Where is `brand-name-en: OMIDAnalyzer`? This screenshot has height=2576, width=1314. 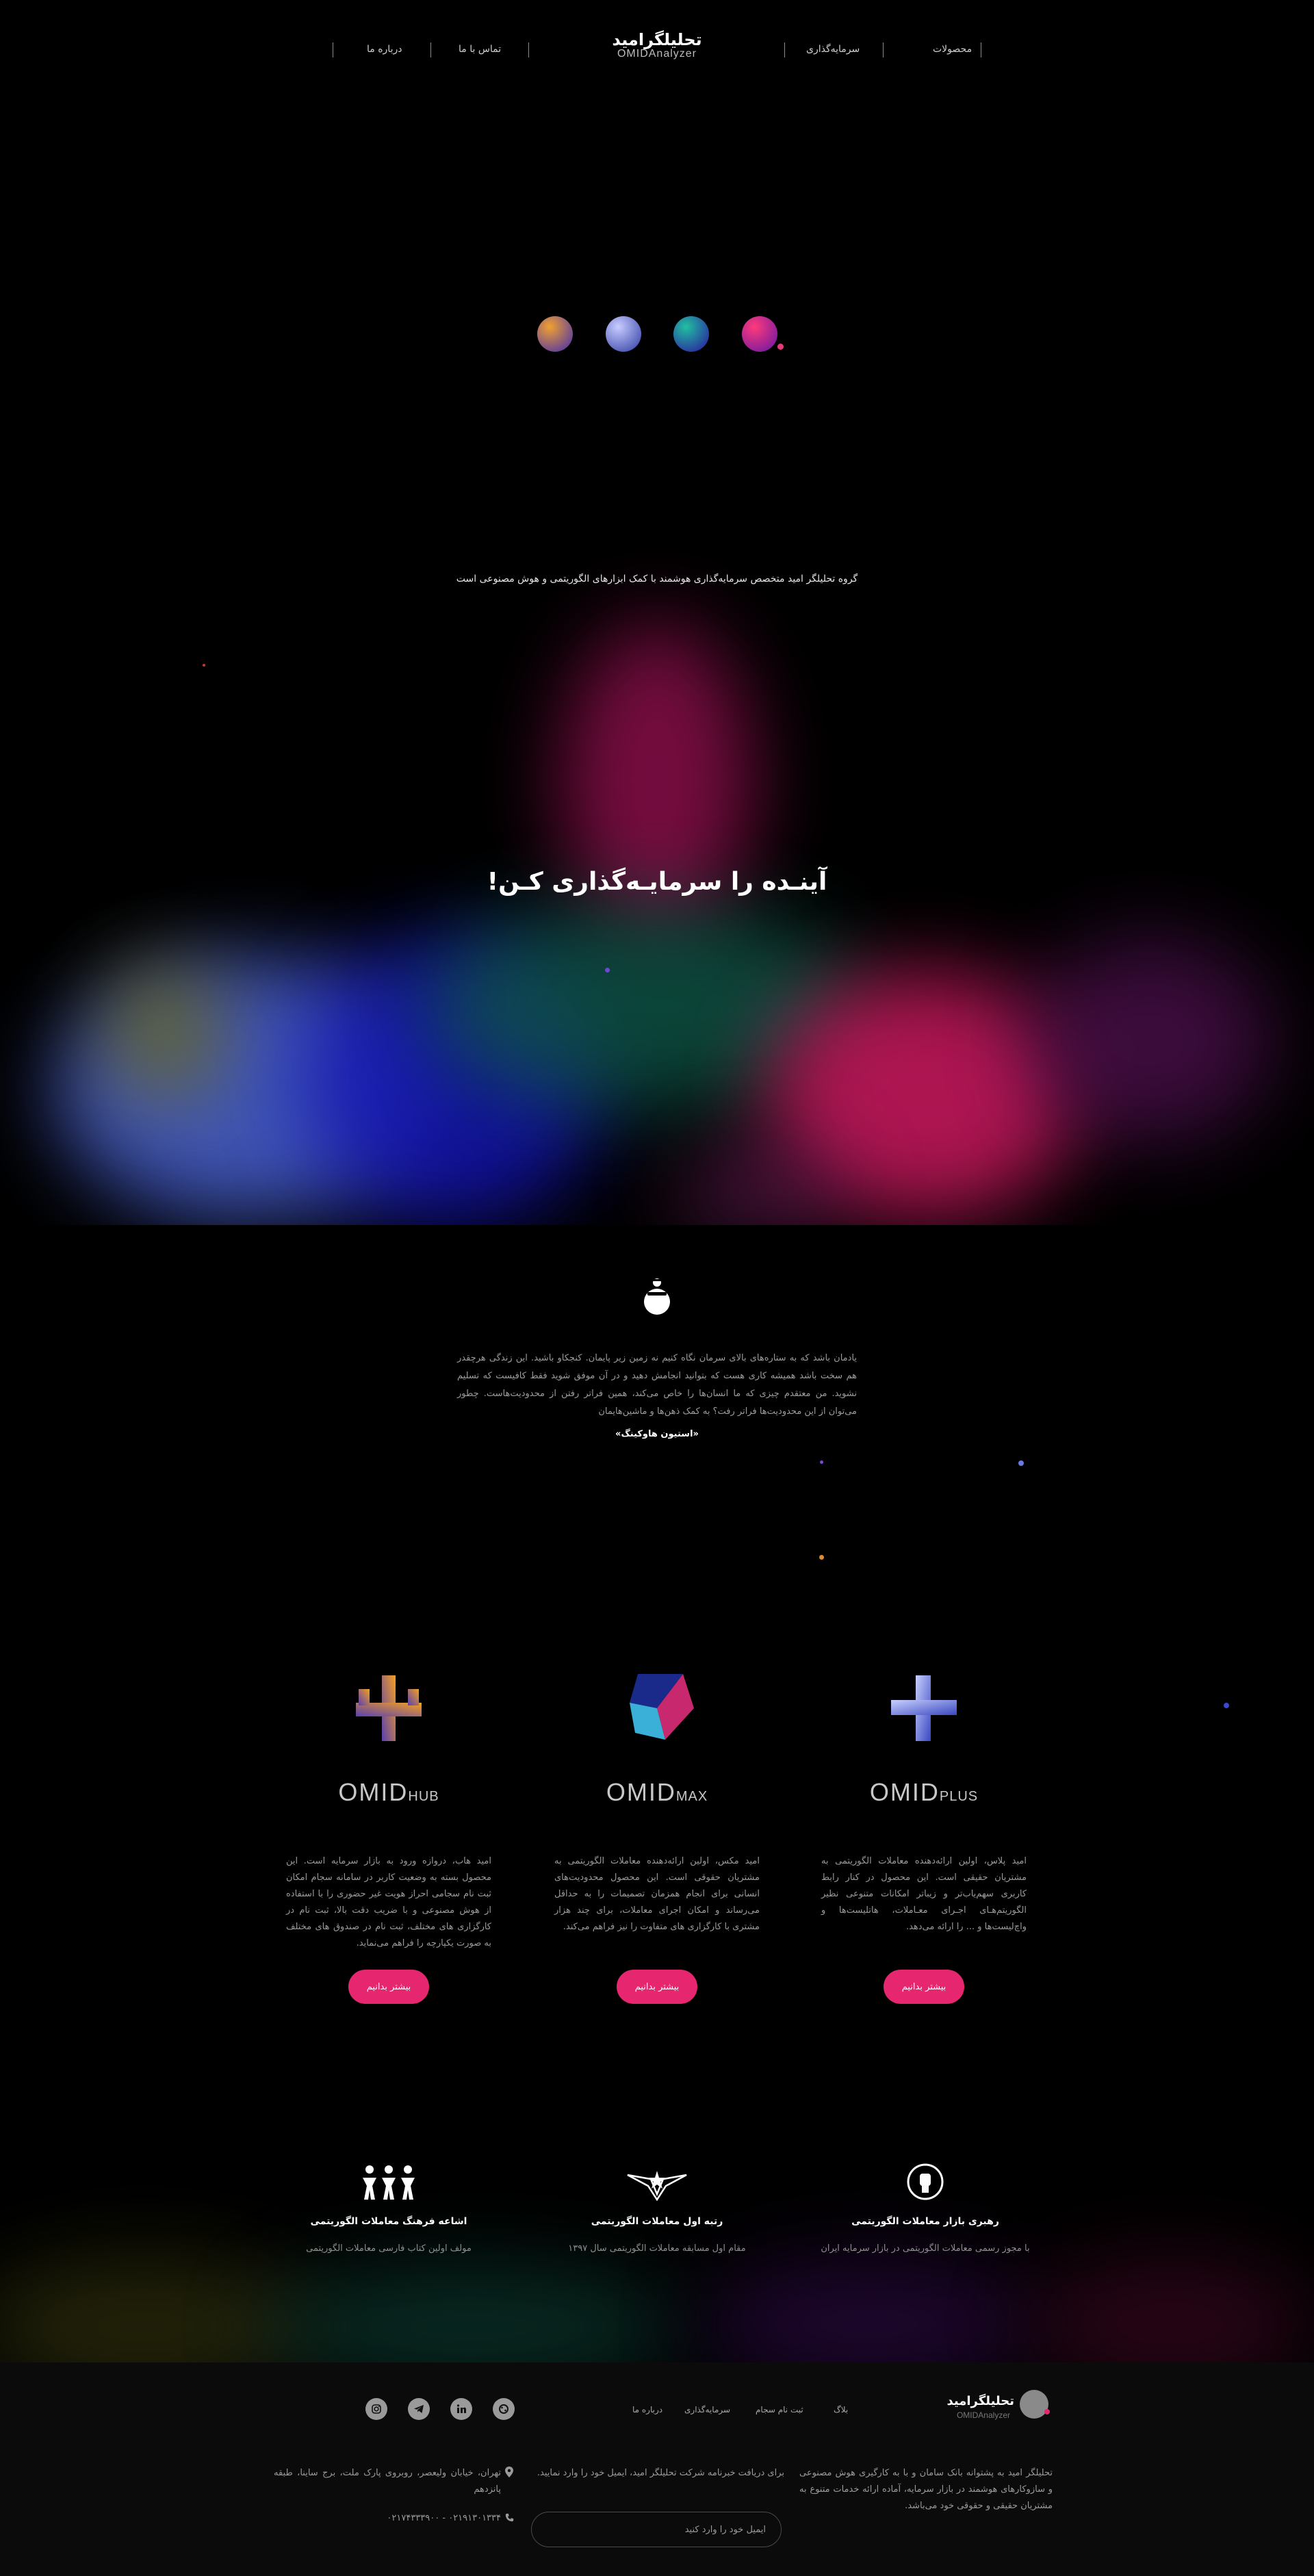 brand-name-en: OMIDAnalyzer is located at coordinates (657, 54).